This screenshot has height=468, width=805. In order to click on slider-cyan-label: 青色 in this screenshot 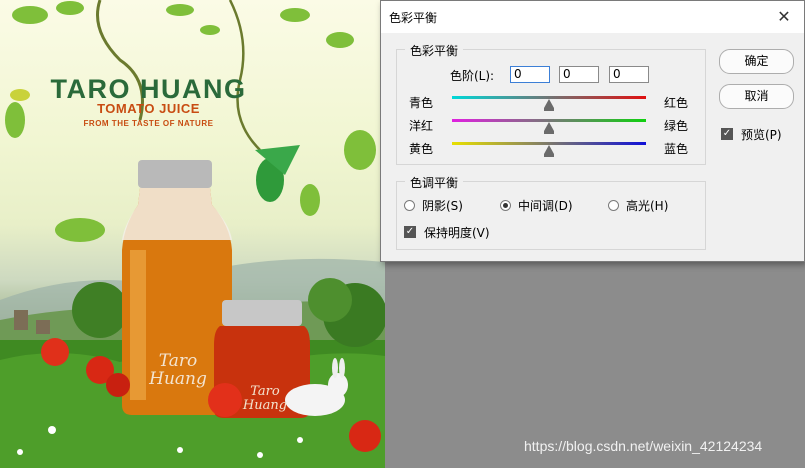, I will do `click(421, 103)`.